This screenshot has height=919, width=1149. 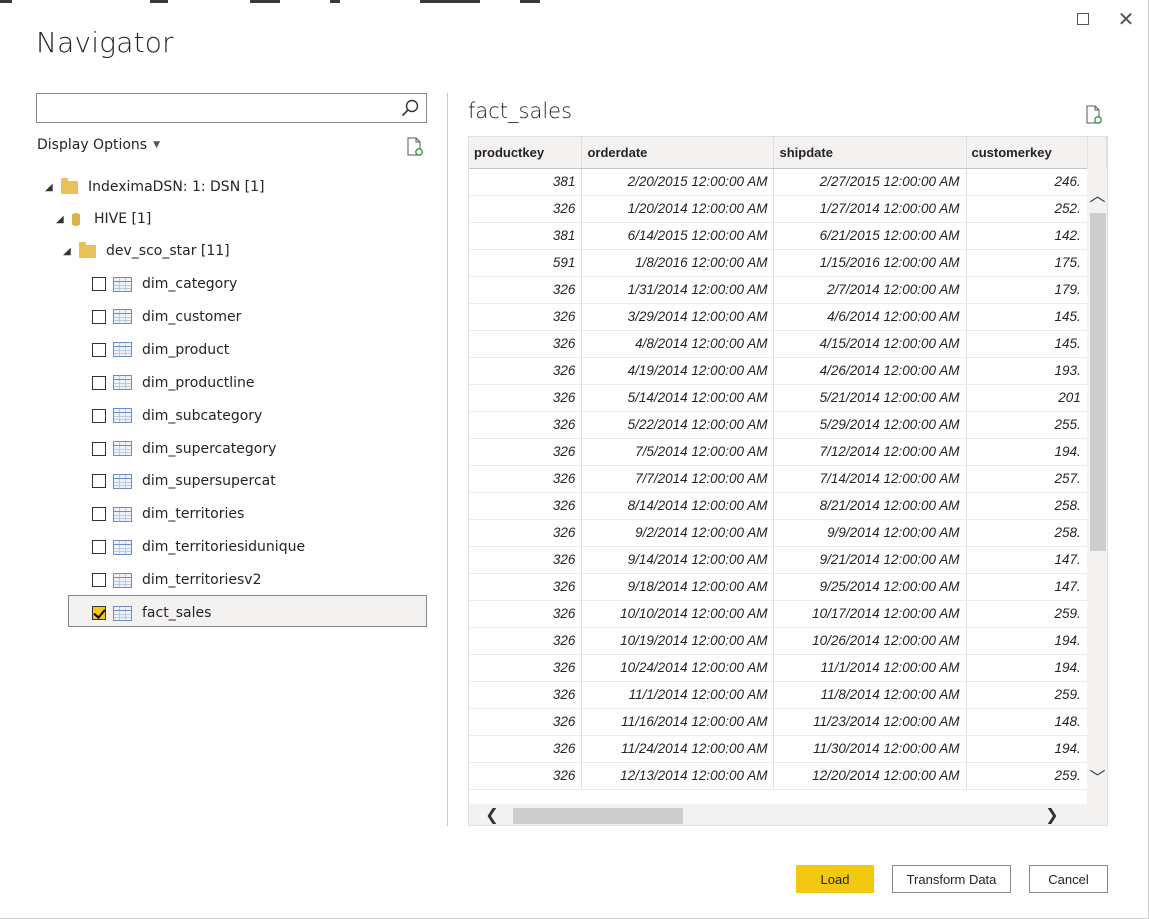 I want to click on table-cell: 4/6/2014 12:00:00 AM, so click(x=870, y=317).